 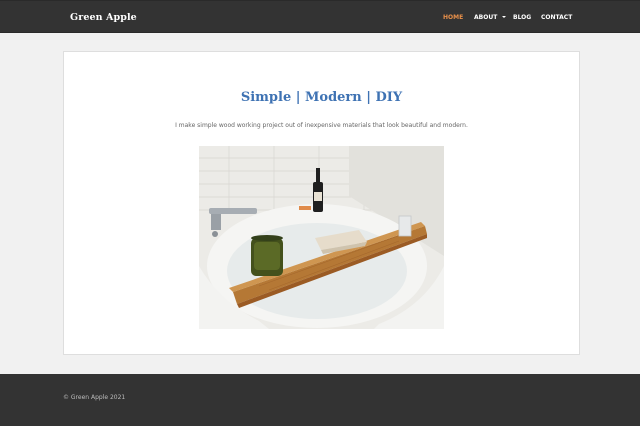 I want to click on top-navbar: Green Apple HOME ABOUT BLOG CONTACT, so click(x=320, y=16).